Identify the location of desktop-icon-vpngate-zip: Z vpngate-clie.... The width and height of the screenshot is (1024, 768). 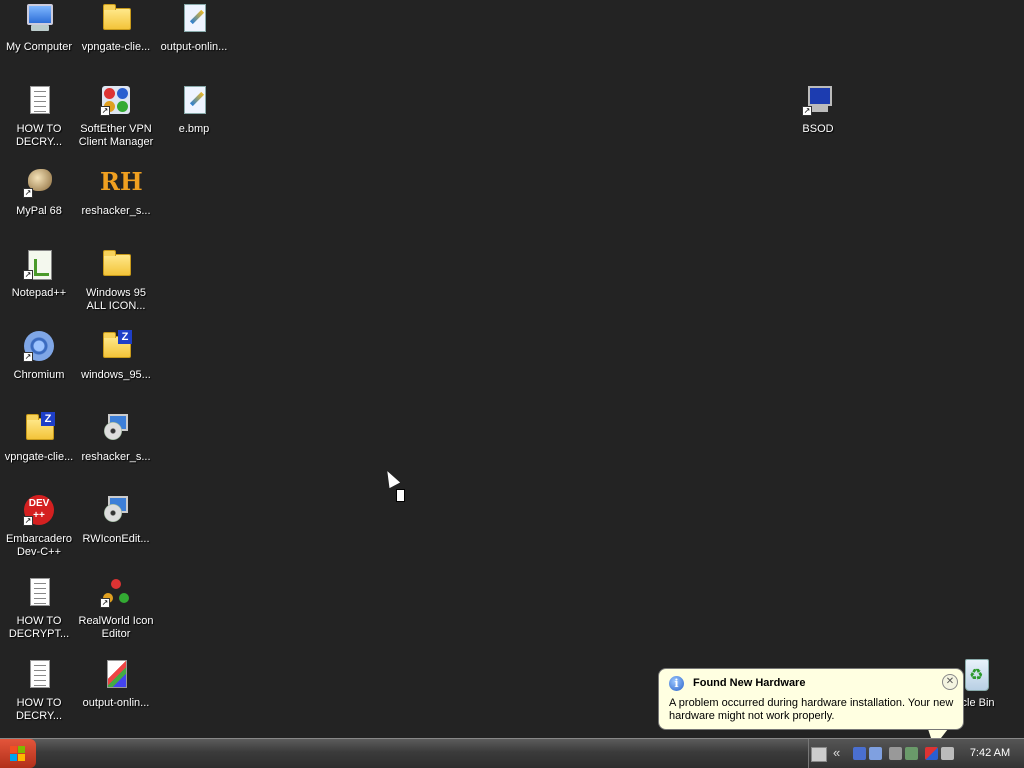
(39, 438).